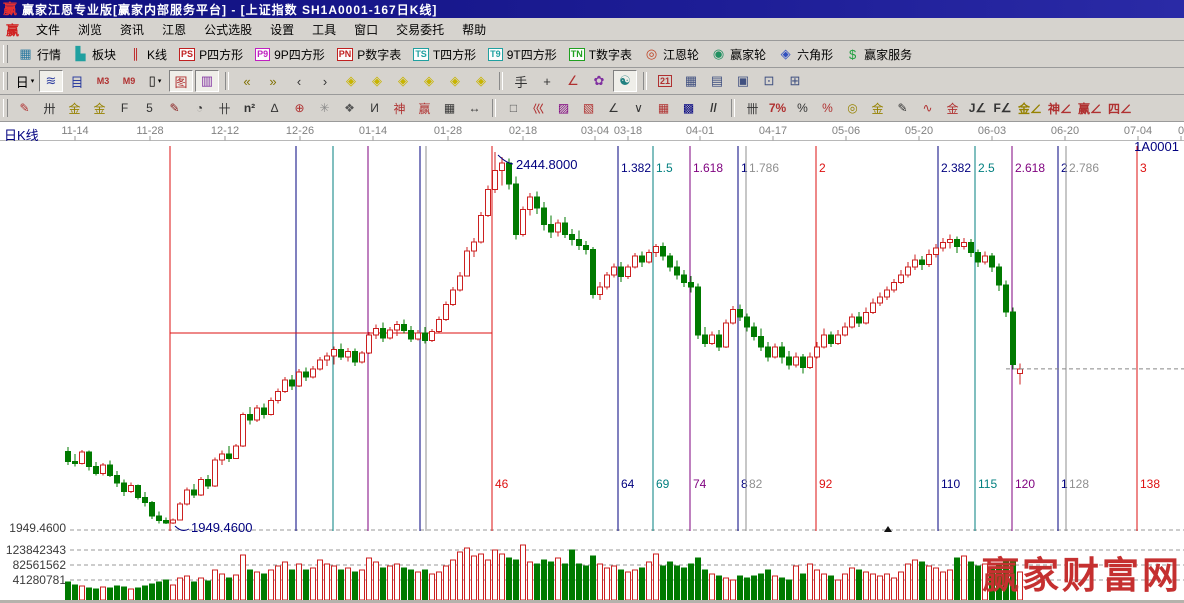 The width and height of the screenshot is (1184, 603). What do you see at coordinates (563, 108) in the screenshot?
I see `fan-box-purple-tool: ▨` at bounding box center [563, 108].